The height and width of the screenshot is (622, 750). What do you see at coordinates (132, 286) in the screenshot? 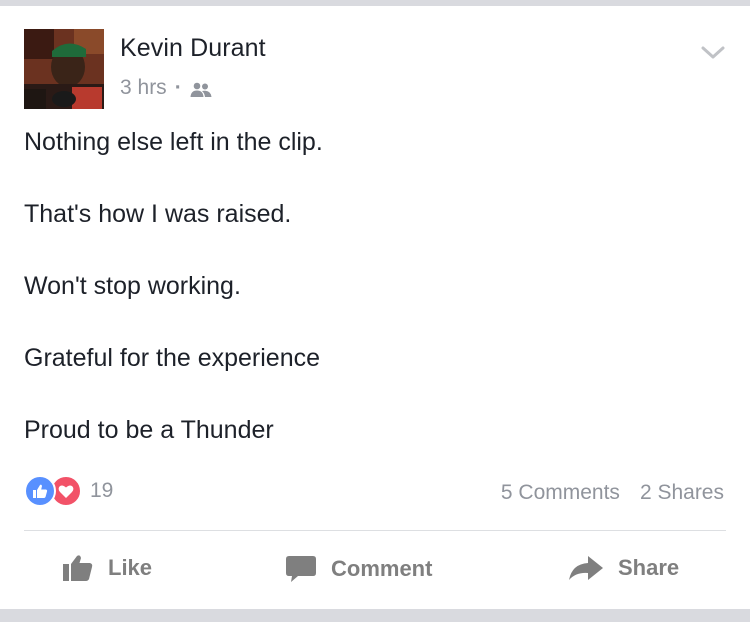
I see `post-text-line: Won't stop working.` at bounding box center [132, 286].